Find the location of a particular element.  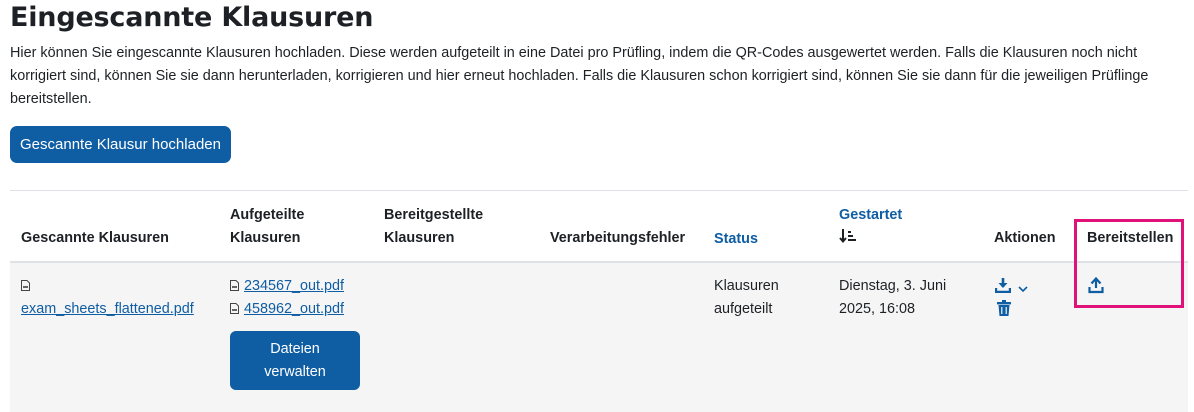

download-icon is located at coordinates (1003, 287).